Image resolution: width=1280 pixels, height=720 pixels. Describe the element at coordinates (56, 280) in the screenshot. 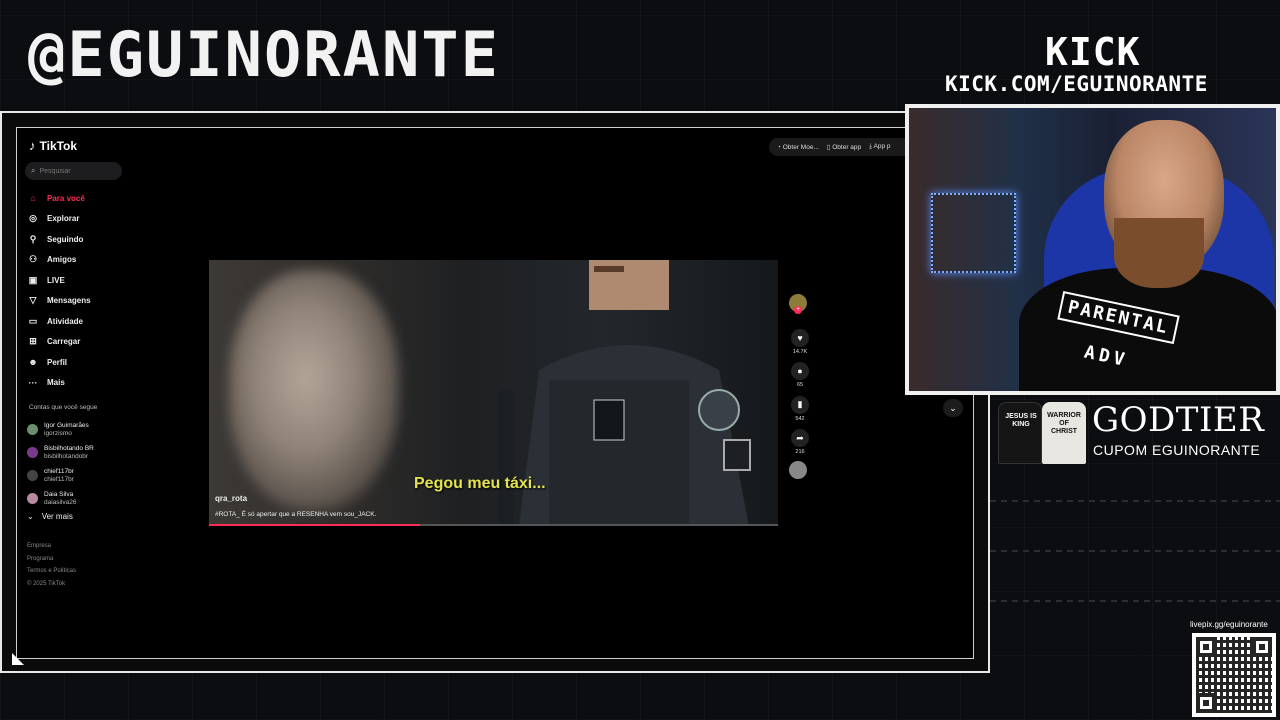

I see `nav-label: LIVE` at that location.